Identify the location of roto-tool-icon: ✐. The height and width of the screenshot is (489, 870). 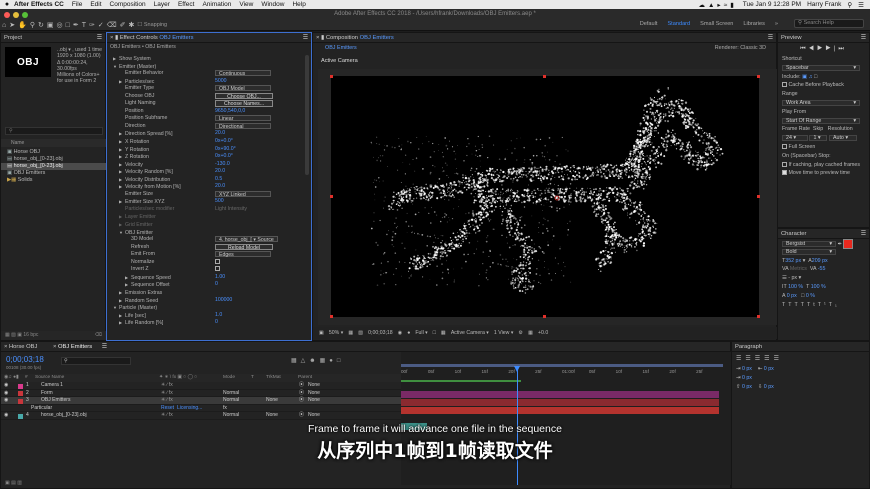
(123, 25).